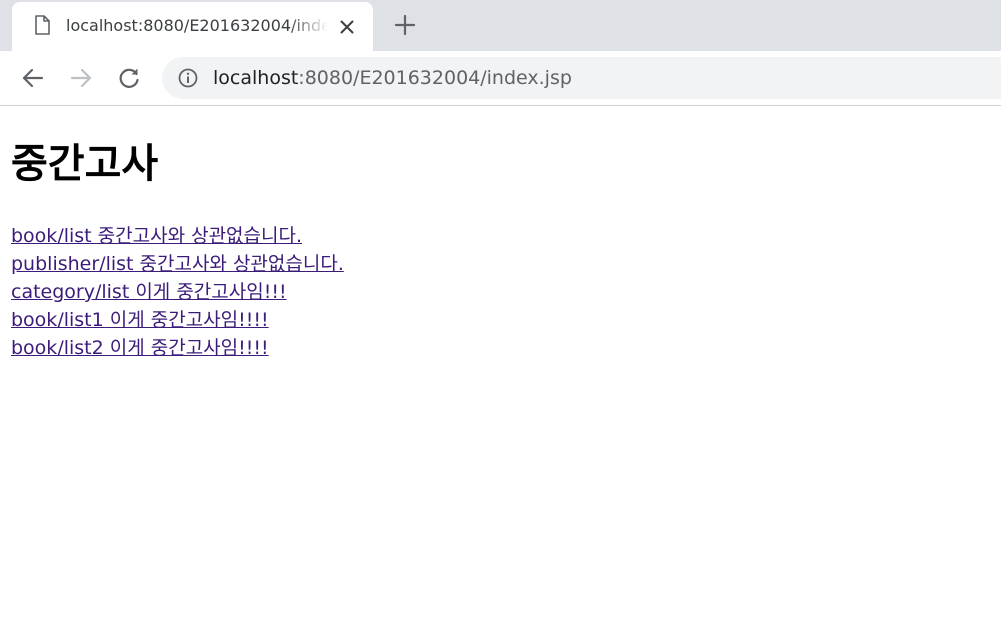  What do you see at coordinates (581, 78) in the screenshot?
I see `address-bar: localhost:8080/E201632004/index.jsp` at bounding box center [581, 78].